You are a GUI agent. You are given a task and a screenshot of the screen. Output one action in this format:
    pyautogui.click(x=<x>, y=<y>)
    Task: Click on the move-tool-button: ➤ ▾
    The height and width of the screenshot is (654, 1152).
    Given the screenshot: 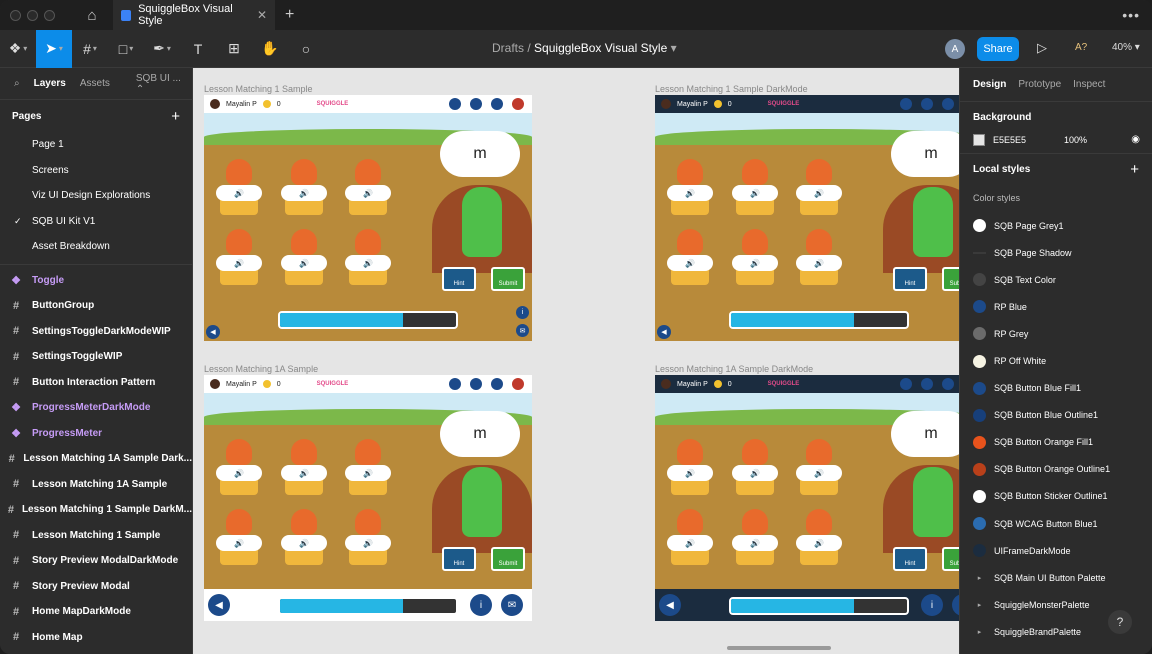 What is the action you would take?
    pyautogui.click(x=54, y=48)
    